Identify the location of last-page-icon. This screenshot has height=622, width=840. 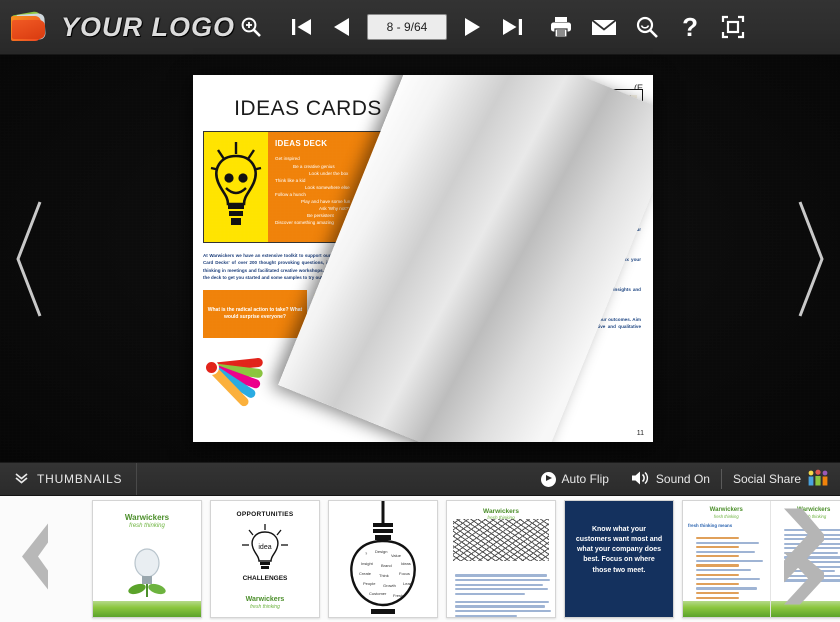
(512, 27).